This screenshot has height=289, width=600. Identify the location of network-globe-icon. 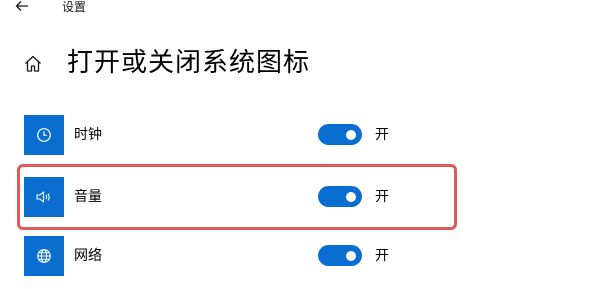
(44, 256).